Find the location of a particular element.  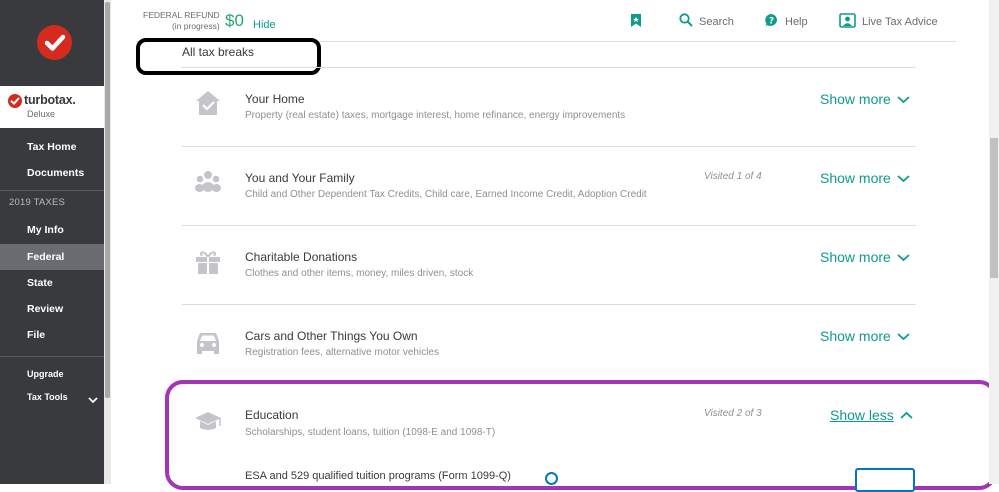

brand-check-icon is located at coordinates (15, 101).